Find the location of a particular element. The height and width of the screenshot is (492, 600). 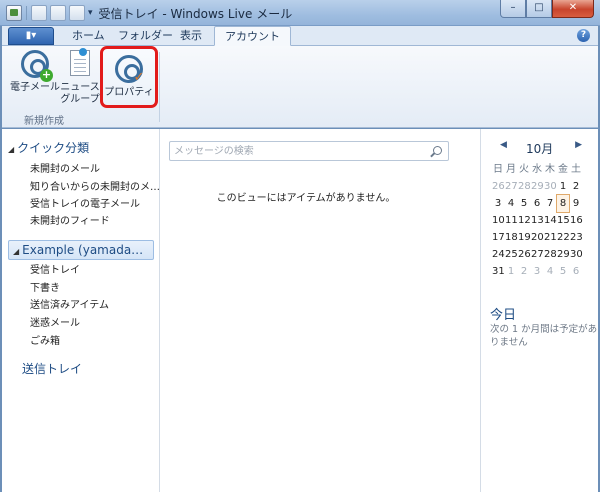

folder-item-sent: 送信済みアイテム is located at coordinates (69, 303).